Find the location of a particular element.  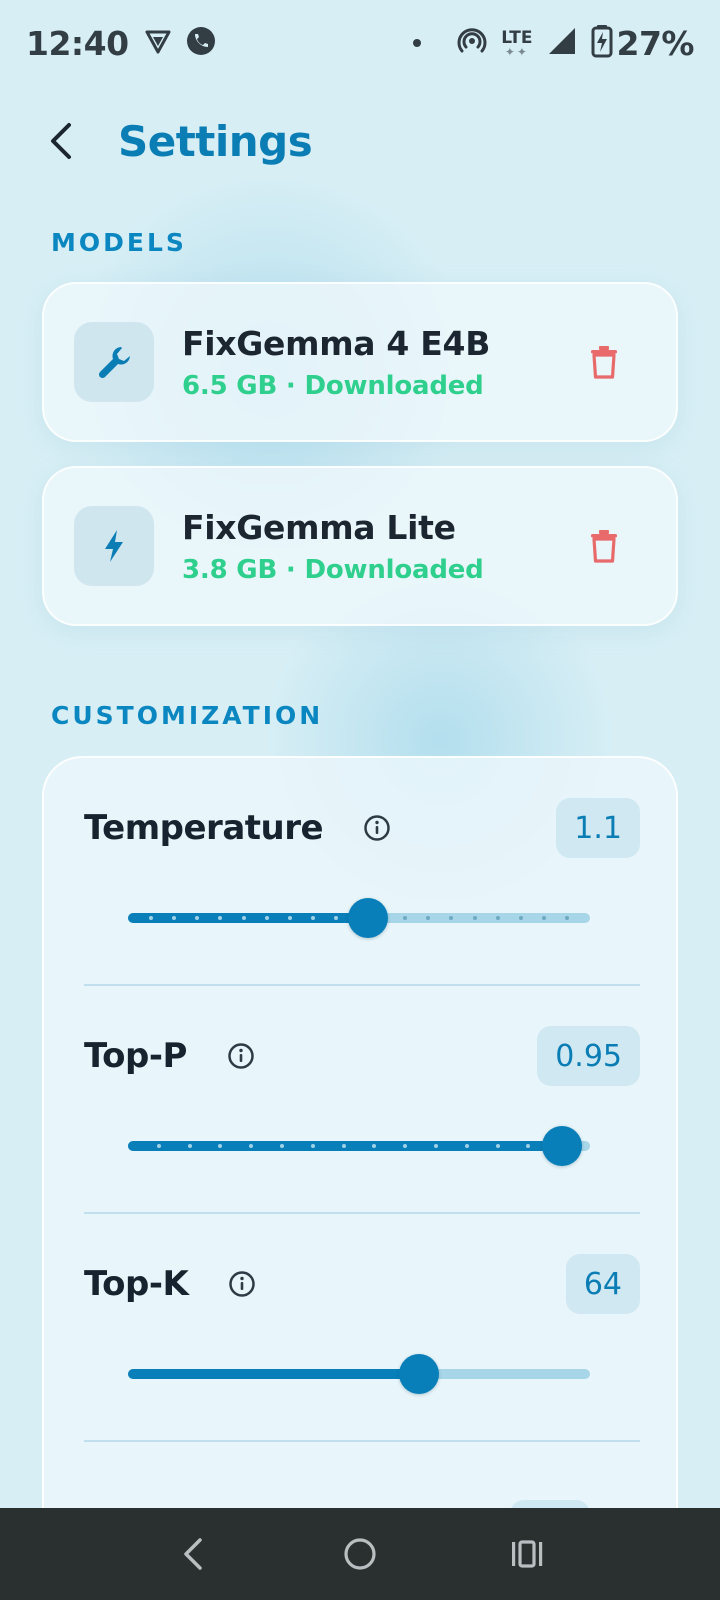

wrench-icon is located at coordinates (114, 363).